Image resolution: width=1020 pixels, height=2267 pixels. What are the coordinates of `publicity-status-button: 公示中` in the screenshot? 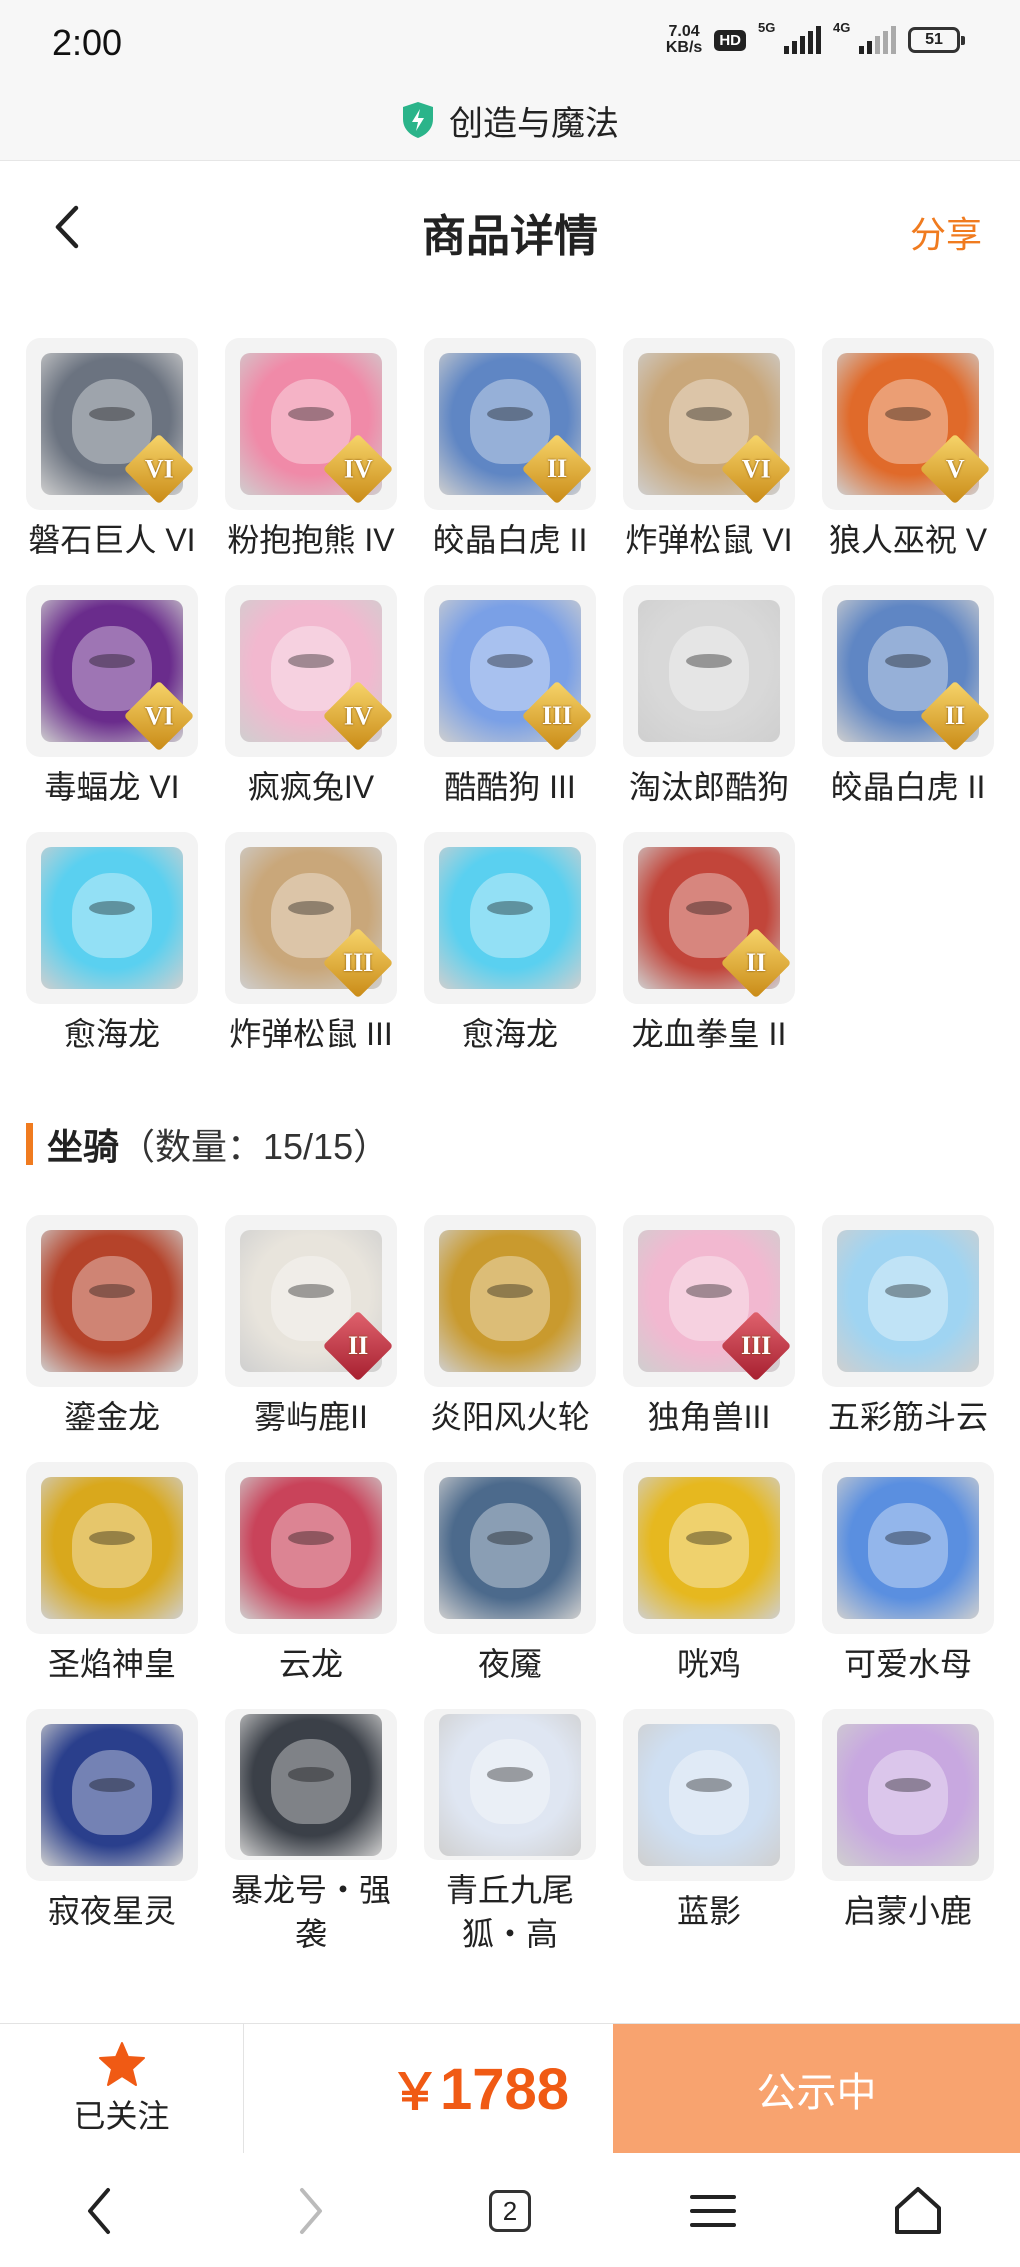 It's located at (816, 2089).